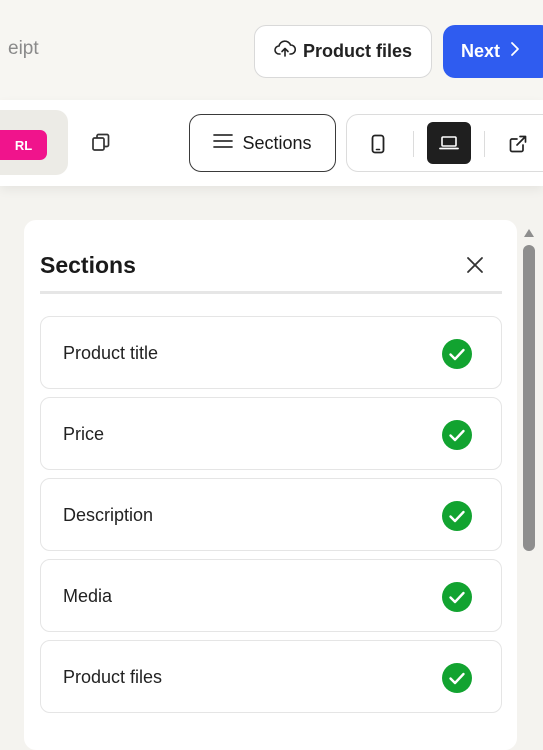 Image resolution: width=543 pixels, height=750 pixels. Describe the element at coordinates (449, 143) in the screenshot. I see `laptop-icon` at that location.